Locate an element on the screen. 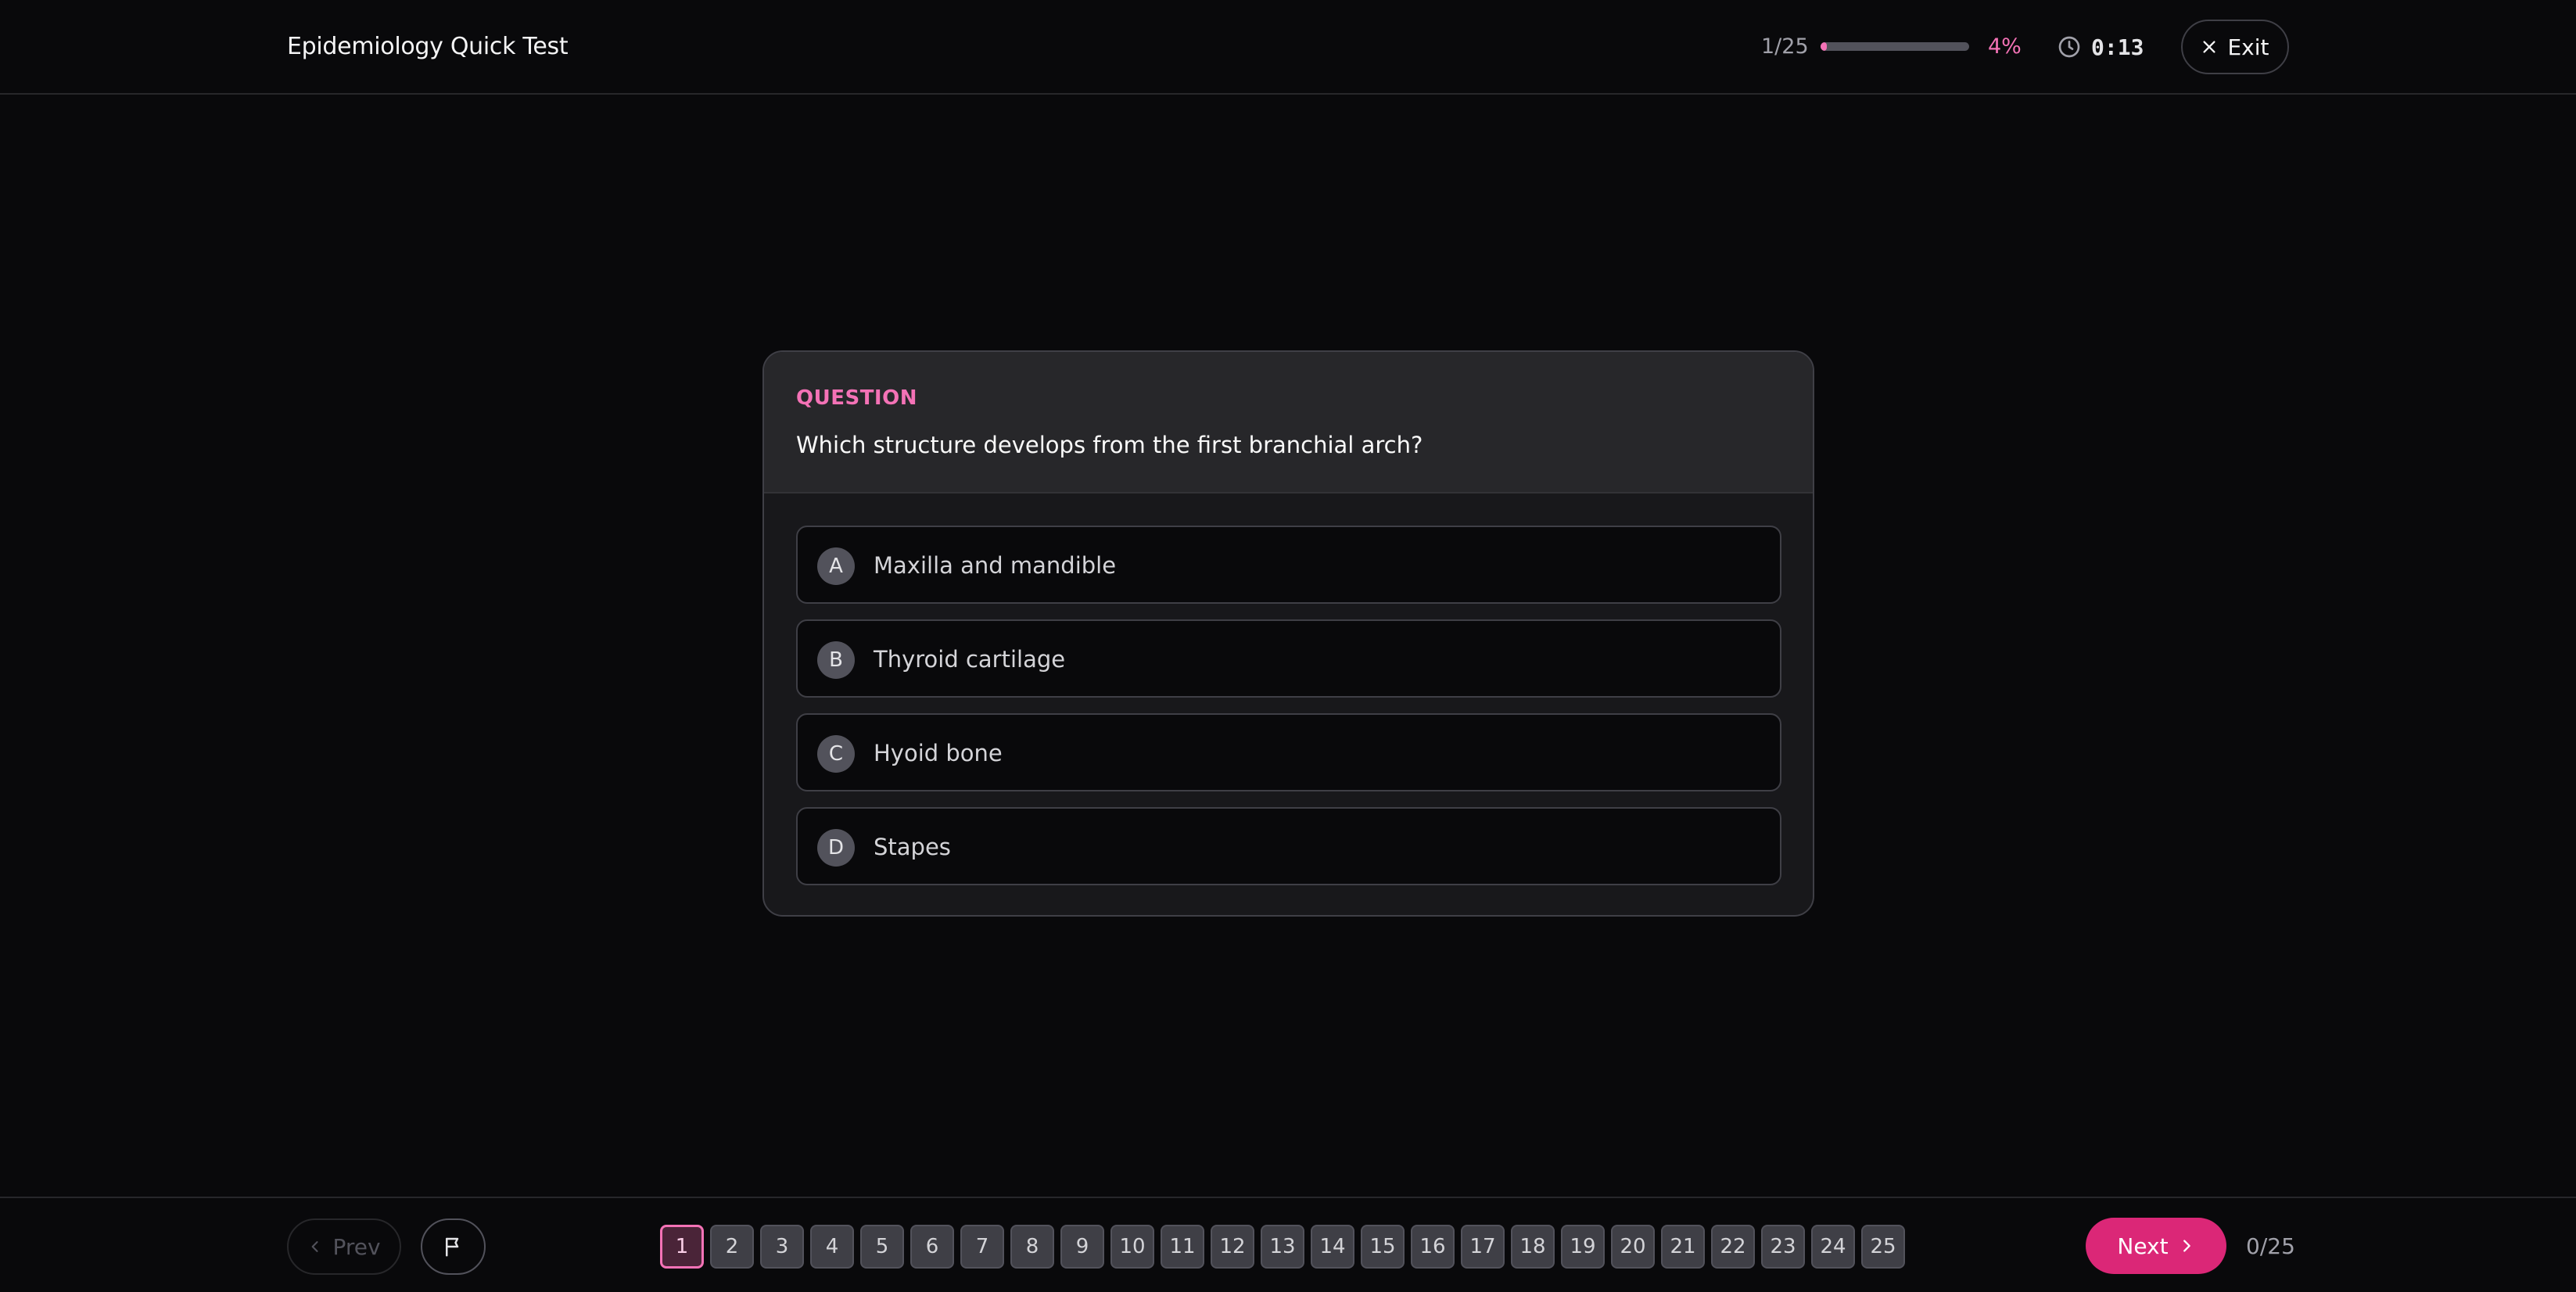  page-button-12: 12 is located at coordinates (1232, 1247).